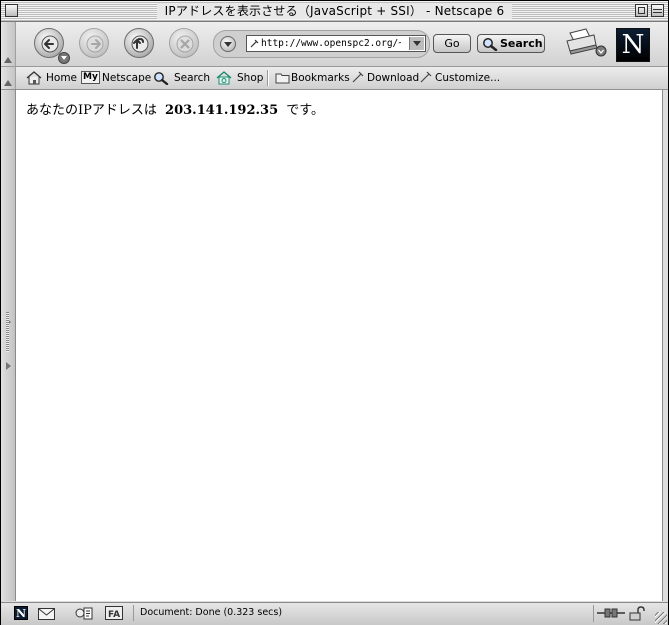 The image size is (669, 625). I want to click on ip-message-suffix: です。, so click(305, 110).